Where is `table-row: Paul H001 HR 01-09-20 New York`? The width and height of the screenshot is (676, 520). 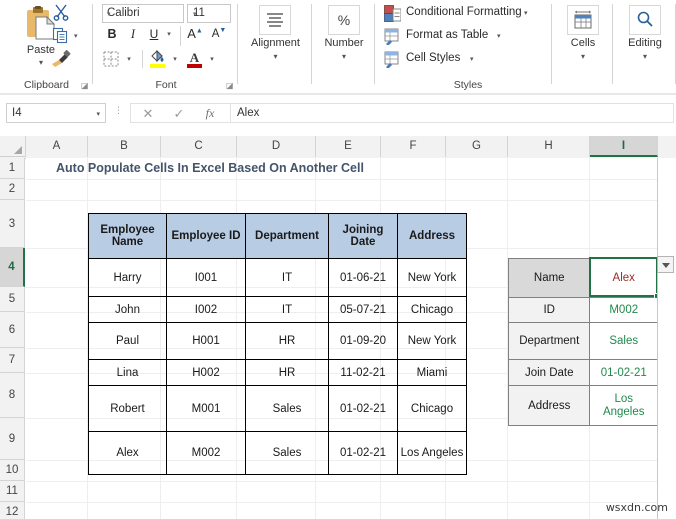
table-row: Paul H001 HR 01-09-20 New York is located at coordinates (277, 341).